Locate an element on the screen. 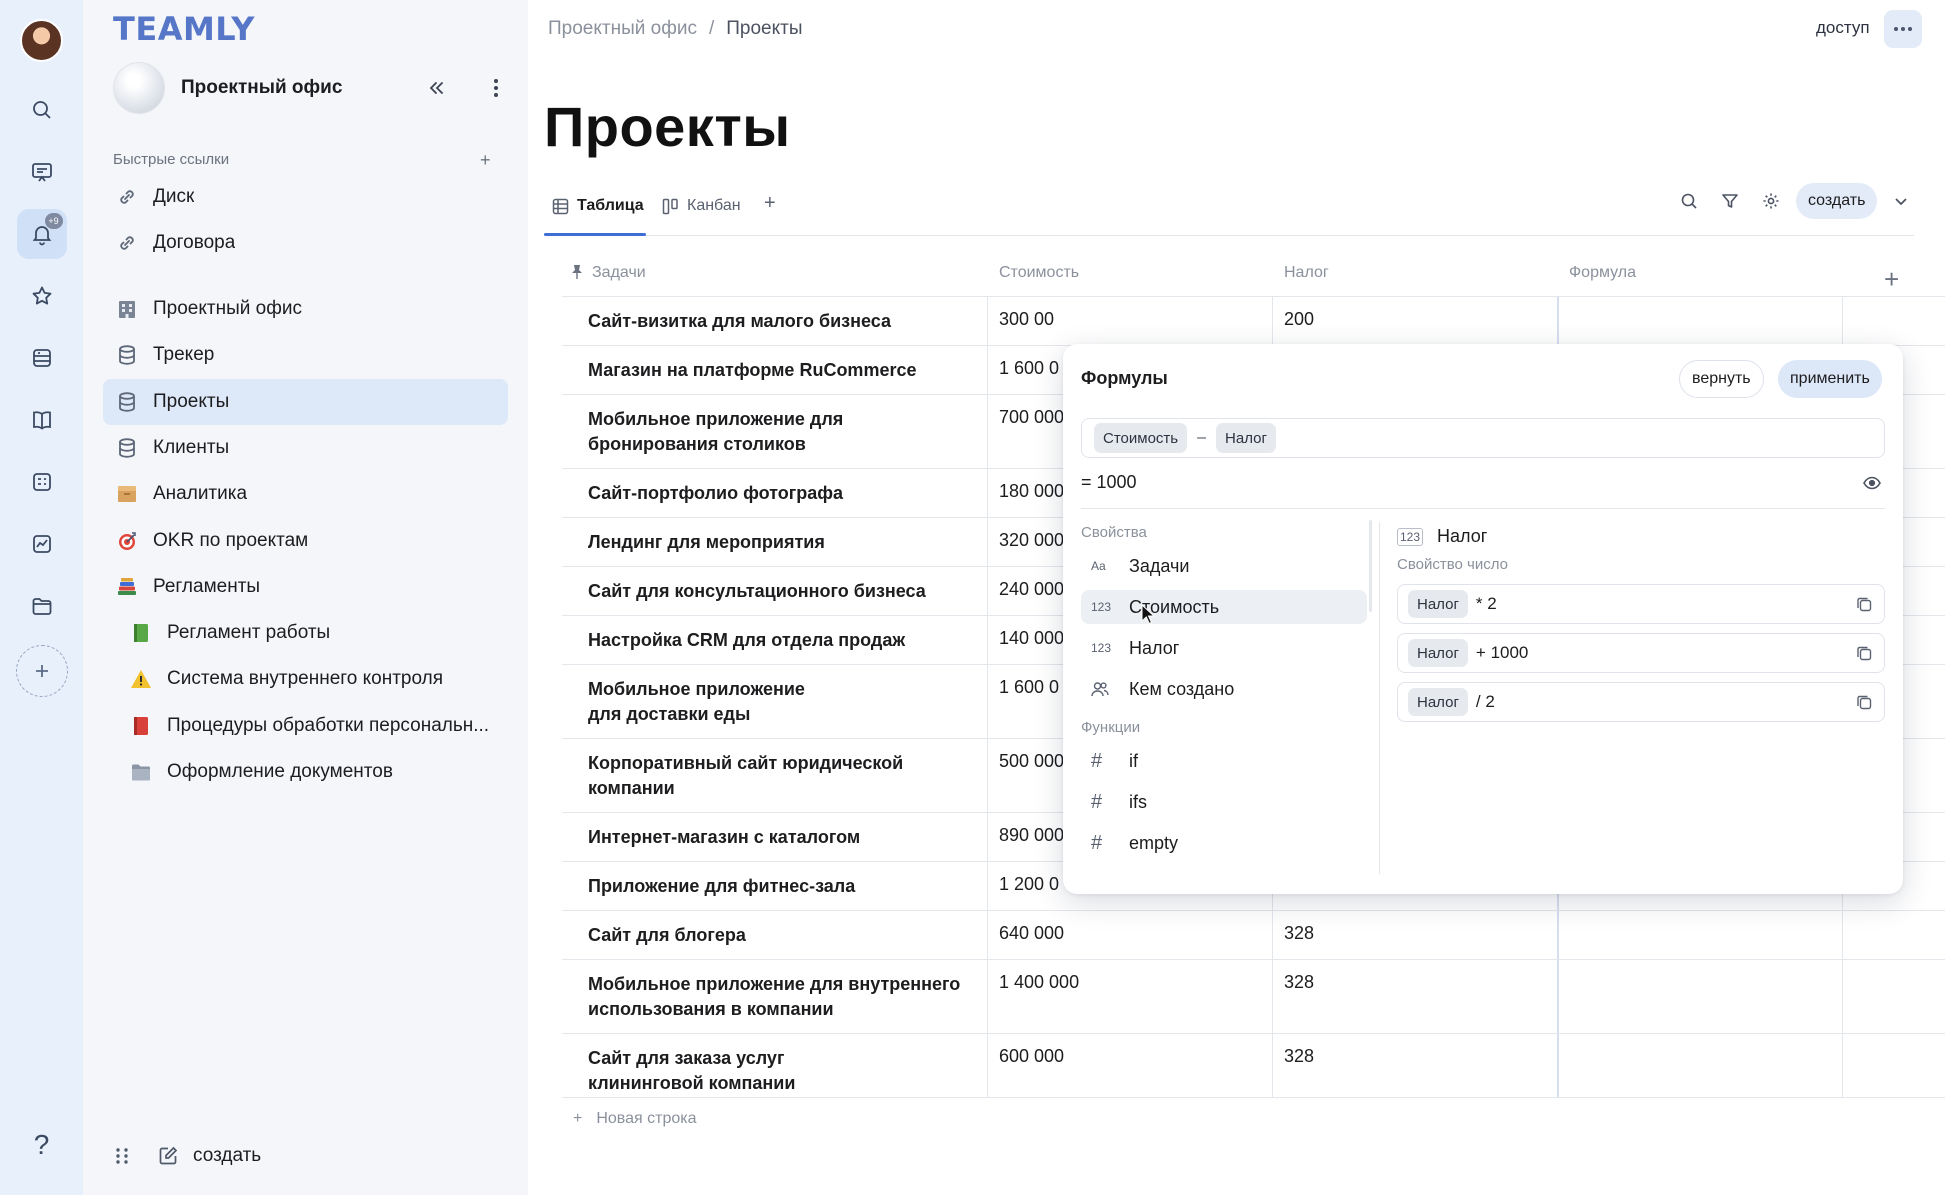 The height and width of the screenshot is (1195, 1945). rail-files-button is located at coordinates (42, 606).